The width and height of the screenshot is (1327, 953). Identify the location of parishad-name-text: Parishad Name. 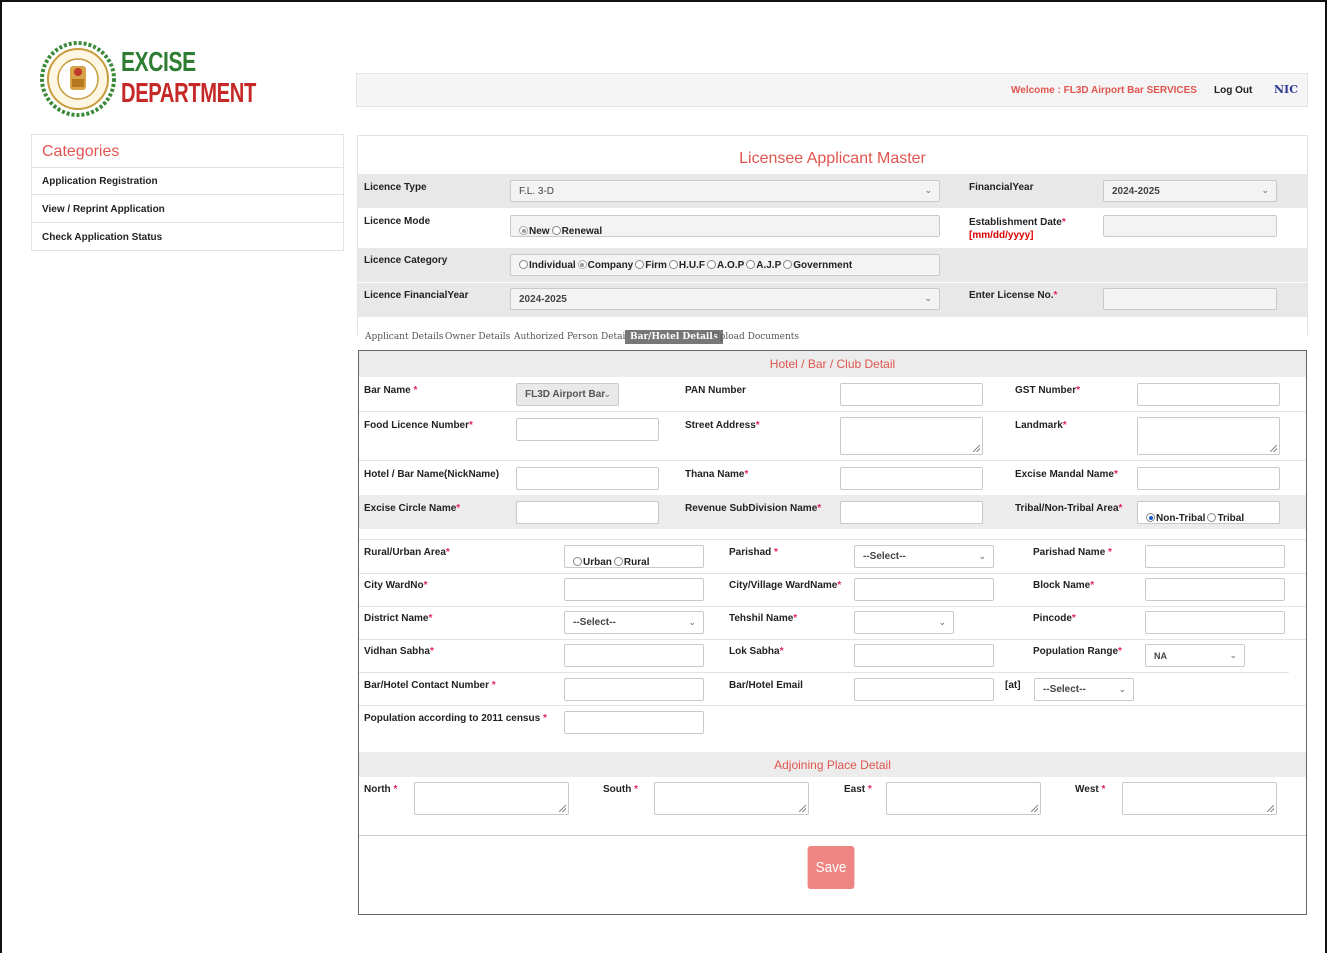
(1069, 552).